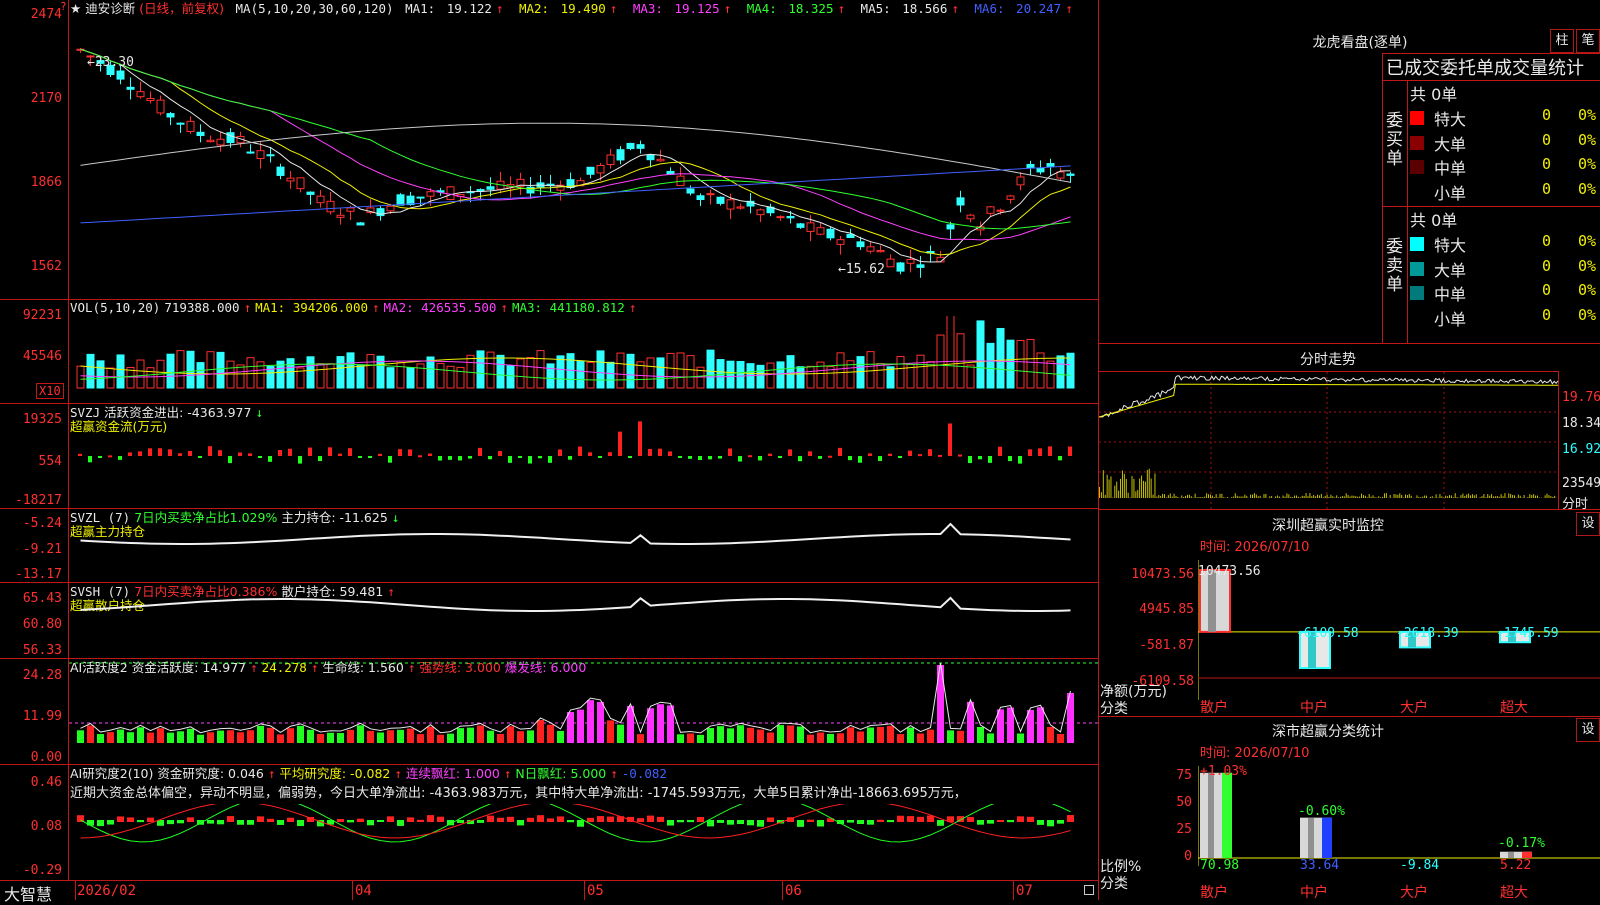 Image resolution: width=1600 pixels, height=905 pixels. I want to click on ma6-value: MA6: 20.247↑, so click(1025, 8).